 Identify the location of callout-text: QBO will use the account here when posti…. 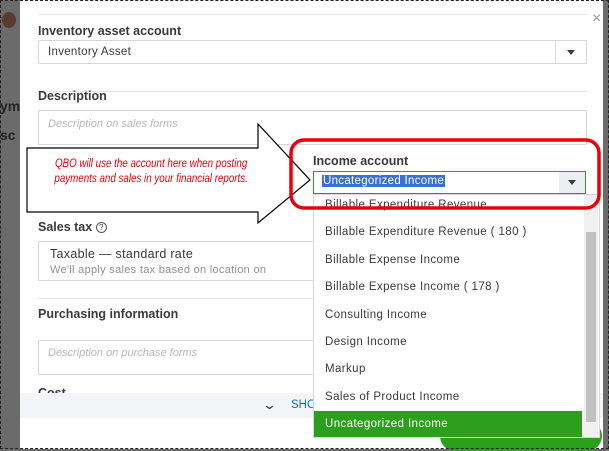
(151, 171).